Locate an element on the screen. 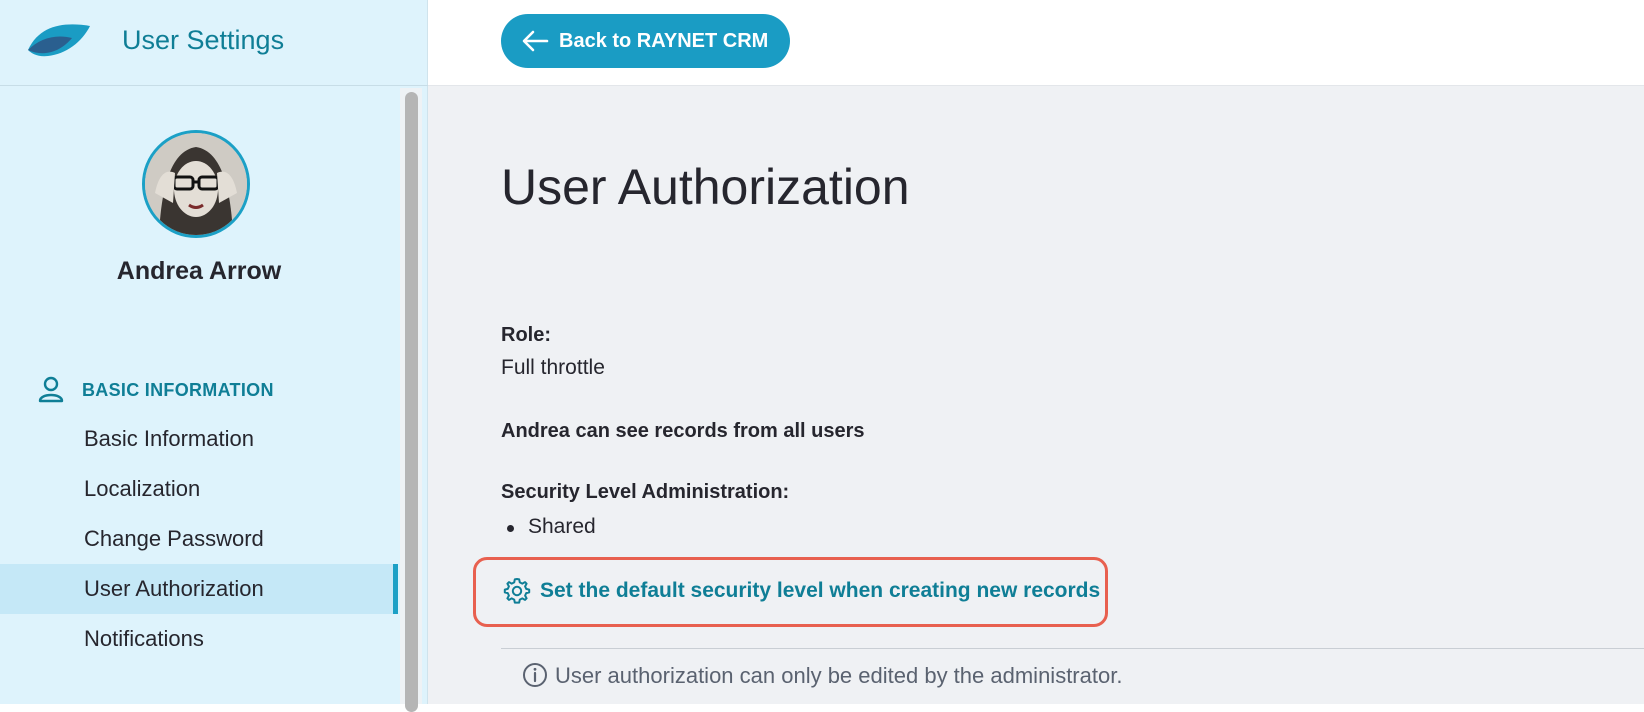 This screenshot has height=712, width=1644. sidebar-item-change-password: Change Password is located at coordinates (199, 539).